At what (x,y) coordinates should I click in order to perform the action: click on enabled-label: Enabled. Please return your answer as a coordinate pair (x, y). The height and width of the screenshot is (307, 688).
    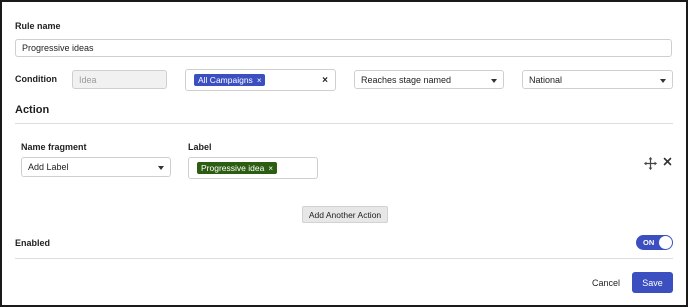
    Looking at the image, I should click on (33, 243).